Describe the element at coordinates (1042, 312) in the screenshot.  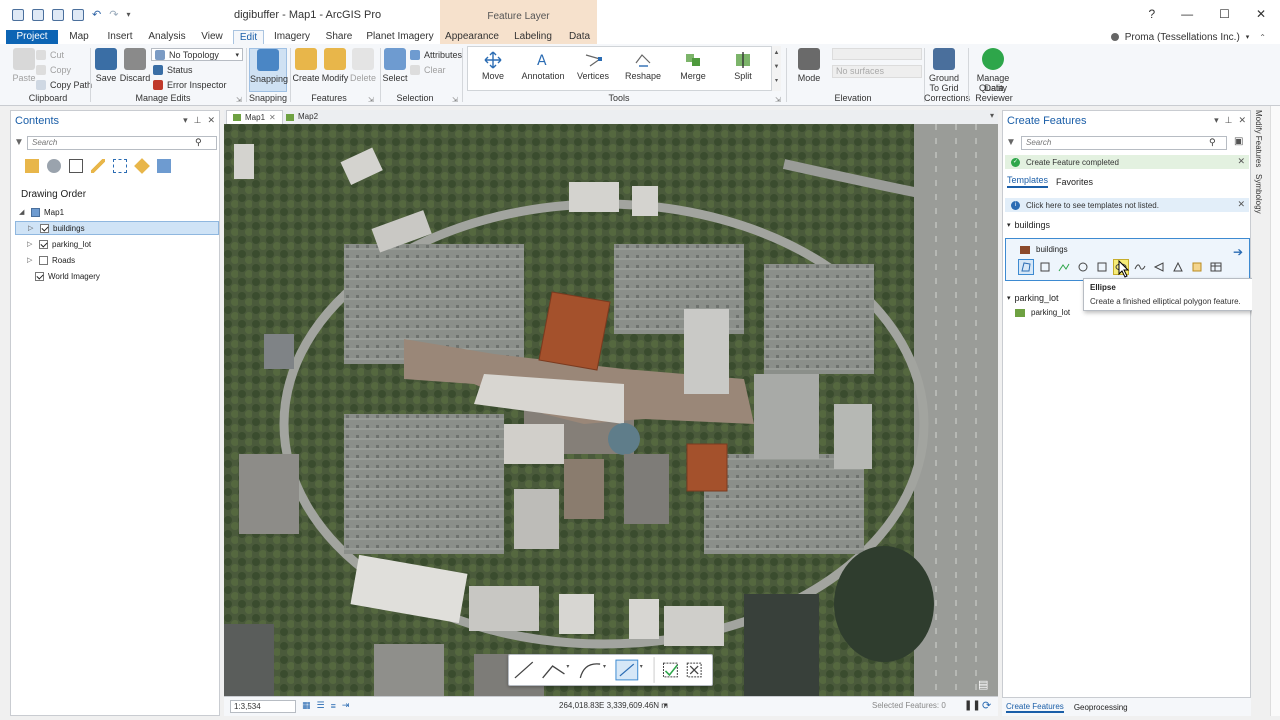
I see `template-item-parking-lot: parking_lot` at that location.